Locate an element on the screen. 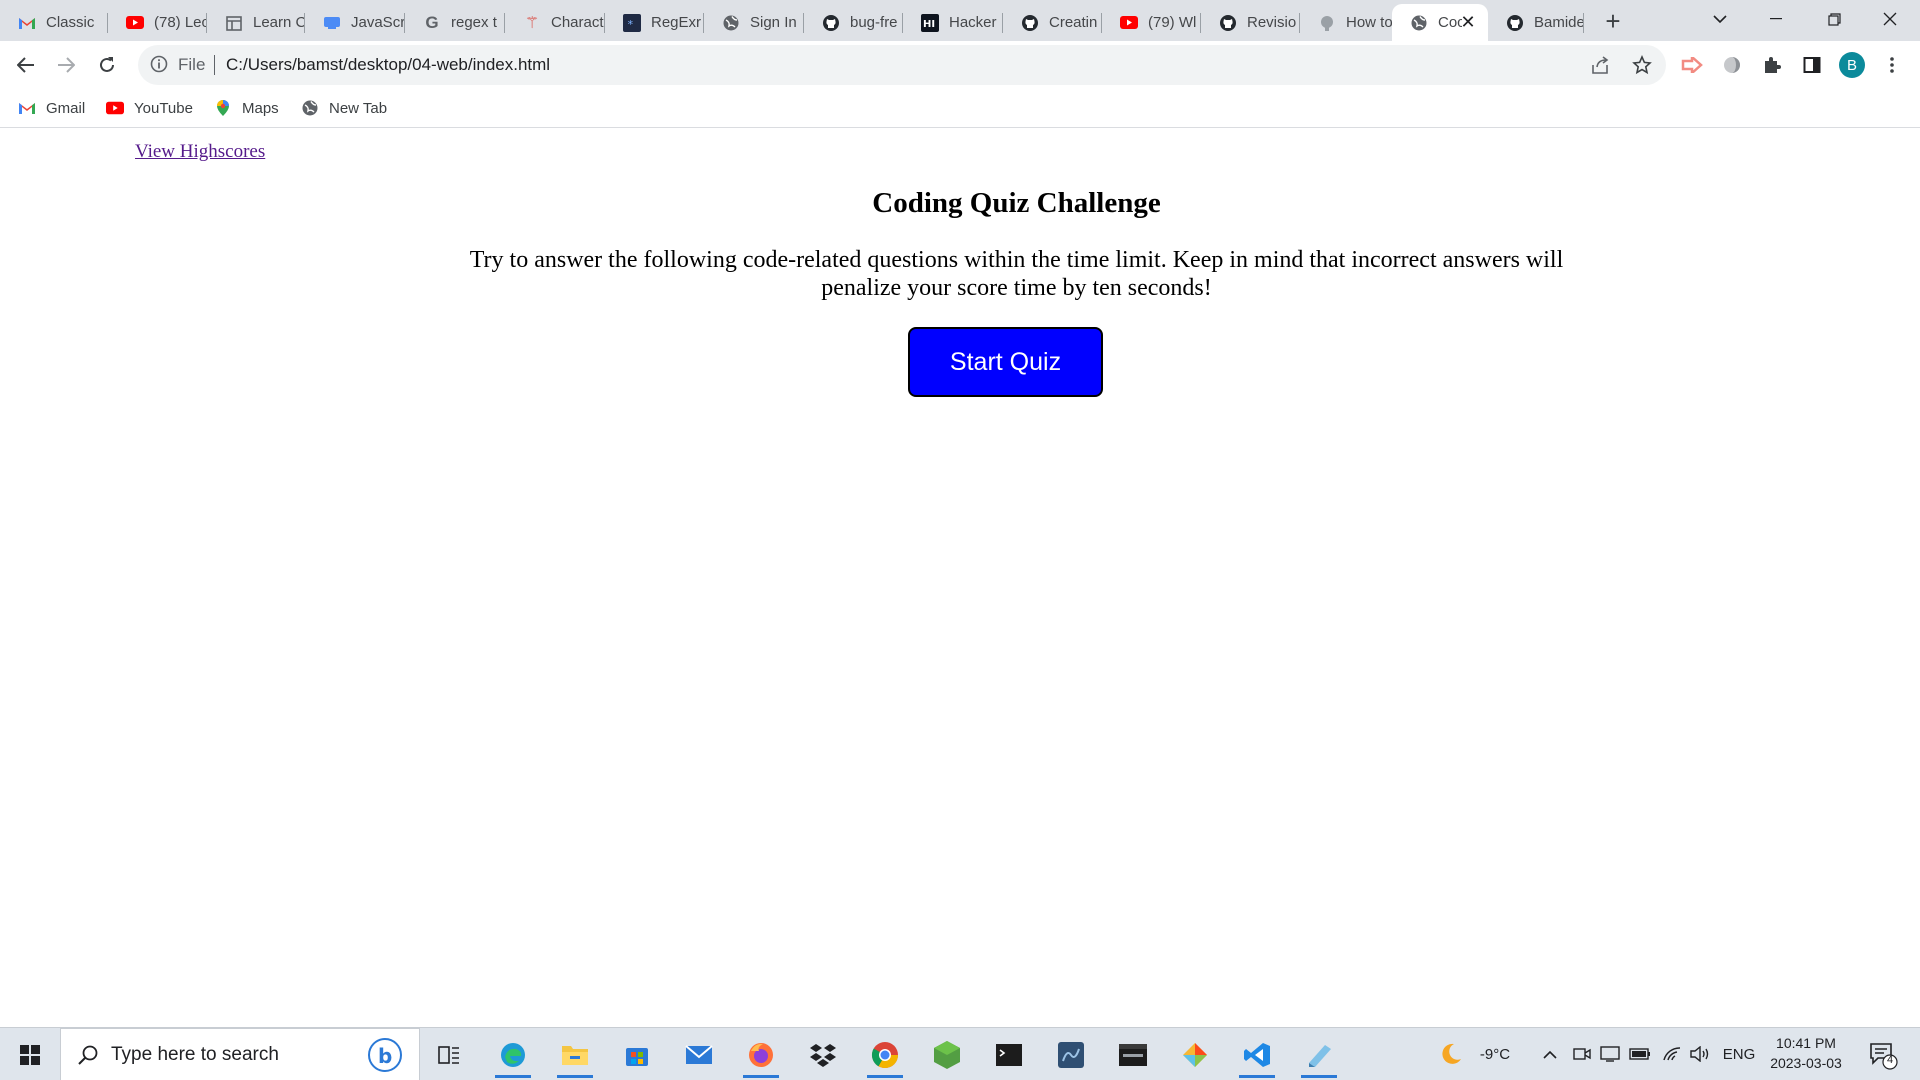  tab-how-to: How to is located at coordinates (1346, 22).